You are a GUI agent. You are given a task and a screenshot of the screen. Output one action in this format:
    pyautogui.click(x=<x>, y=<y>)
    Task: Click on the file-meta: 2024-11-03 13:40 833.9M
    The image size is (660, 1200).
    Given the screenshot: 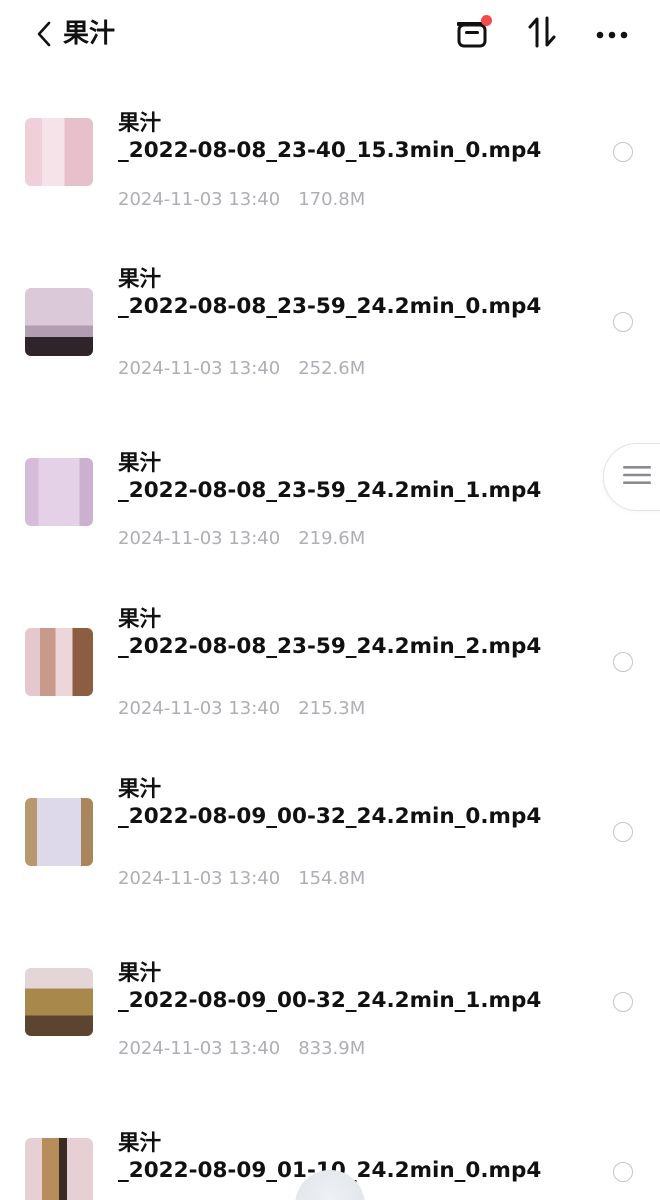 What is the action you would take?
    pyautogui.click(x=241, y=1049)
    